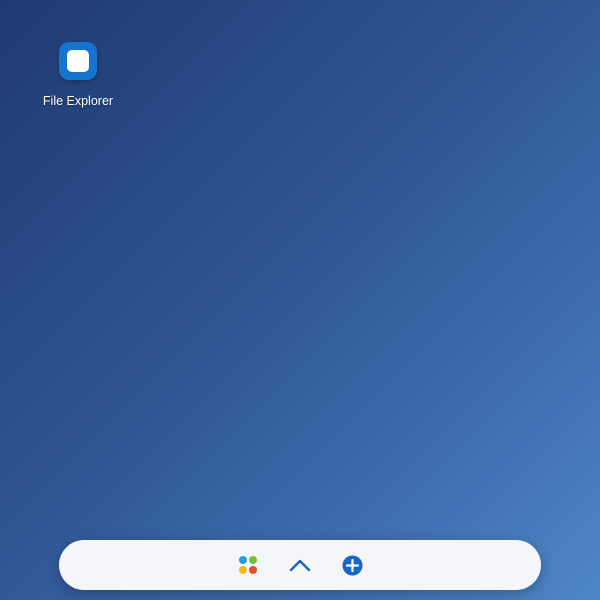 This screenshot has width=600, height=600. I want to click on file-explorer-label: File Explorer, so click(78, 101).